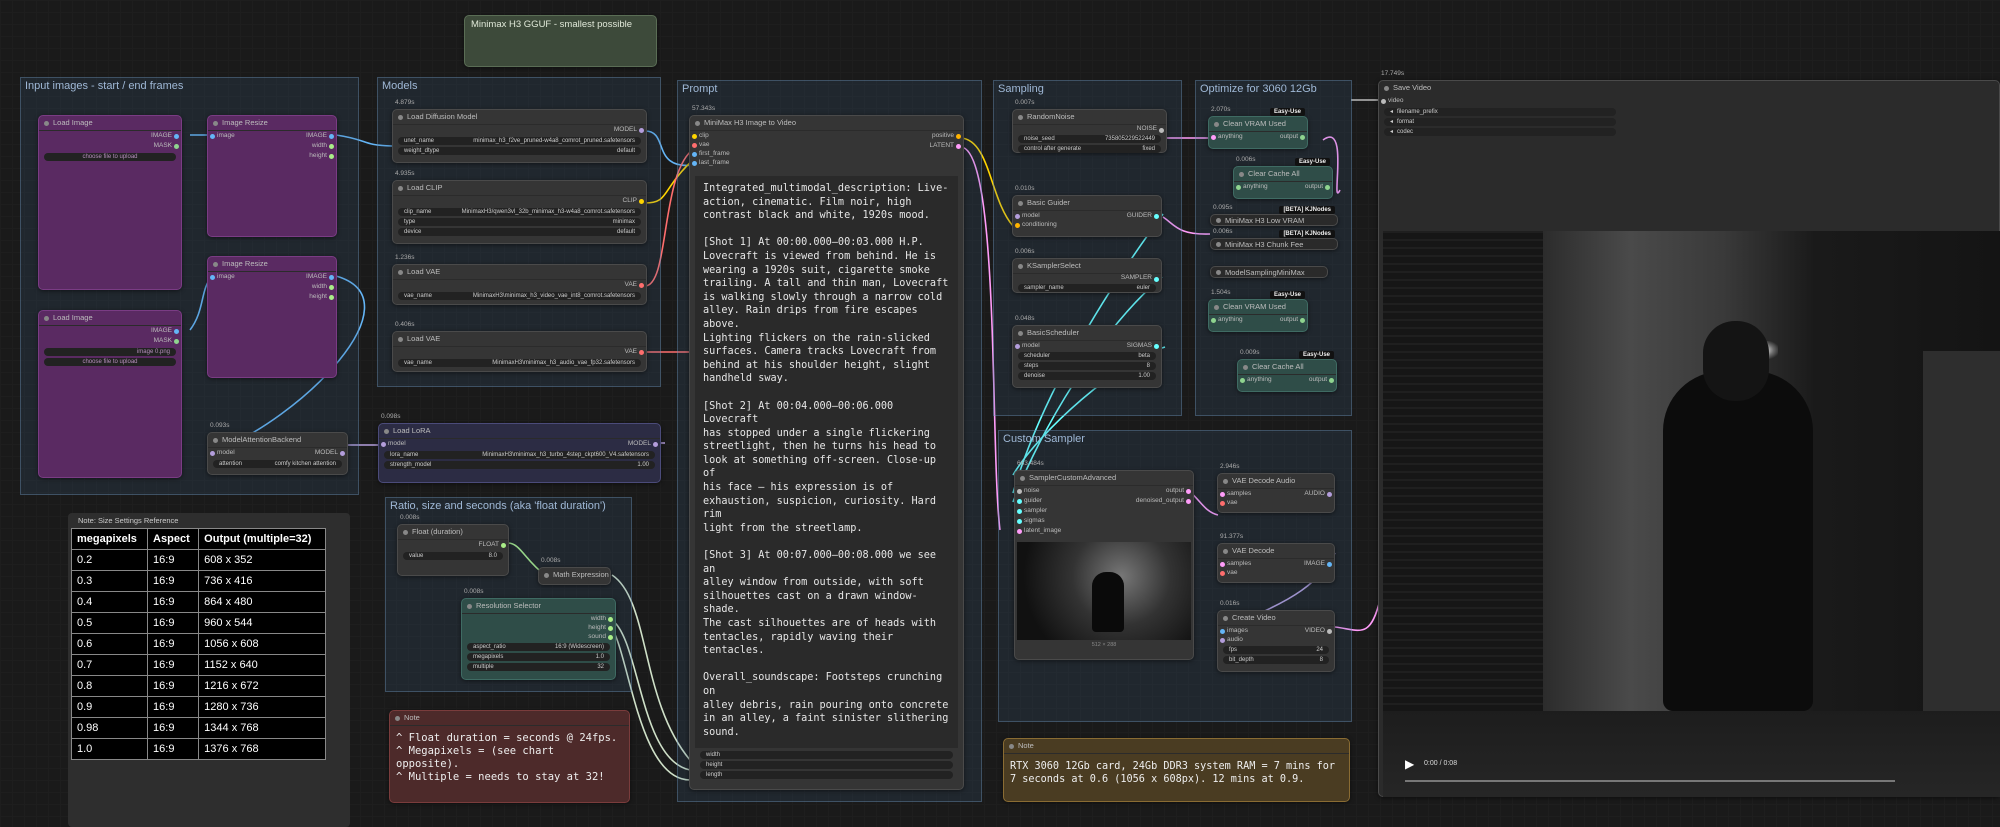  What do you see at coordinates (1276, 558) in the screenshot?
I see `vae-decode-node: 91.377s VAE Decode samples IMAGE vae` at bounding box center [1276, 558].